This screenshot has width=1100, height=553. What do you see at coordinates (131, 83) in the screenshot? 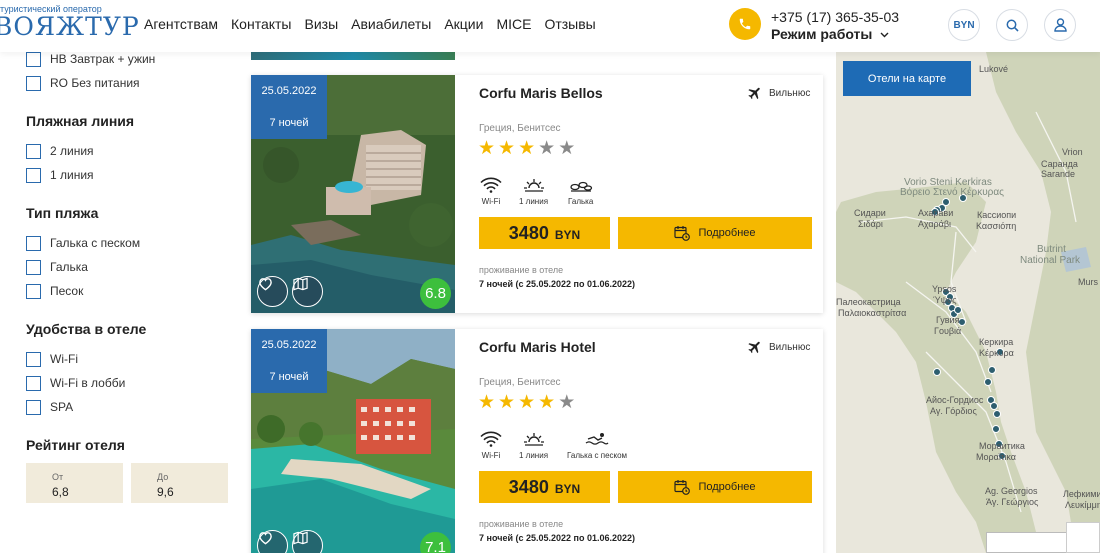
I see `filter-meal-ro: RO Без питания` at bounding box center [131, 83].